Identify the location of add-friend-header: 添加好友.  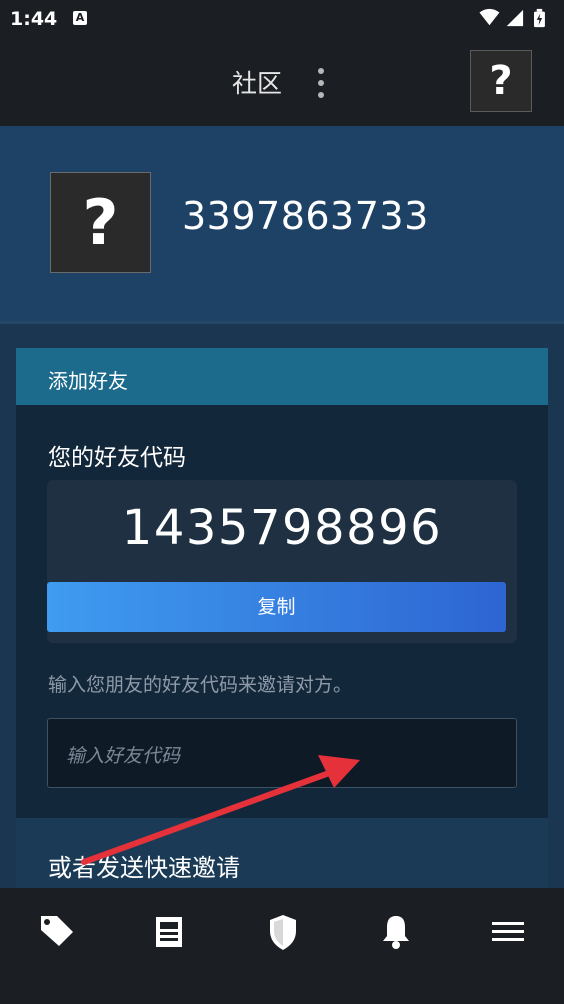
(282, 376).